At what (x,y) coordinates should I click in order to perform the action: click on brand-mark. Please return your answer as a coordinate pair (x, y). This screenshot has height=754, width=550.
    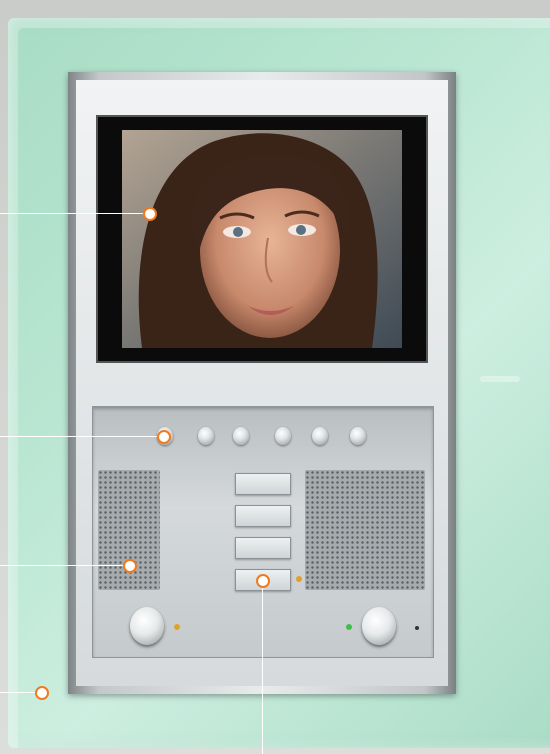
    Looking at the image, I should click on (500, 379).